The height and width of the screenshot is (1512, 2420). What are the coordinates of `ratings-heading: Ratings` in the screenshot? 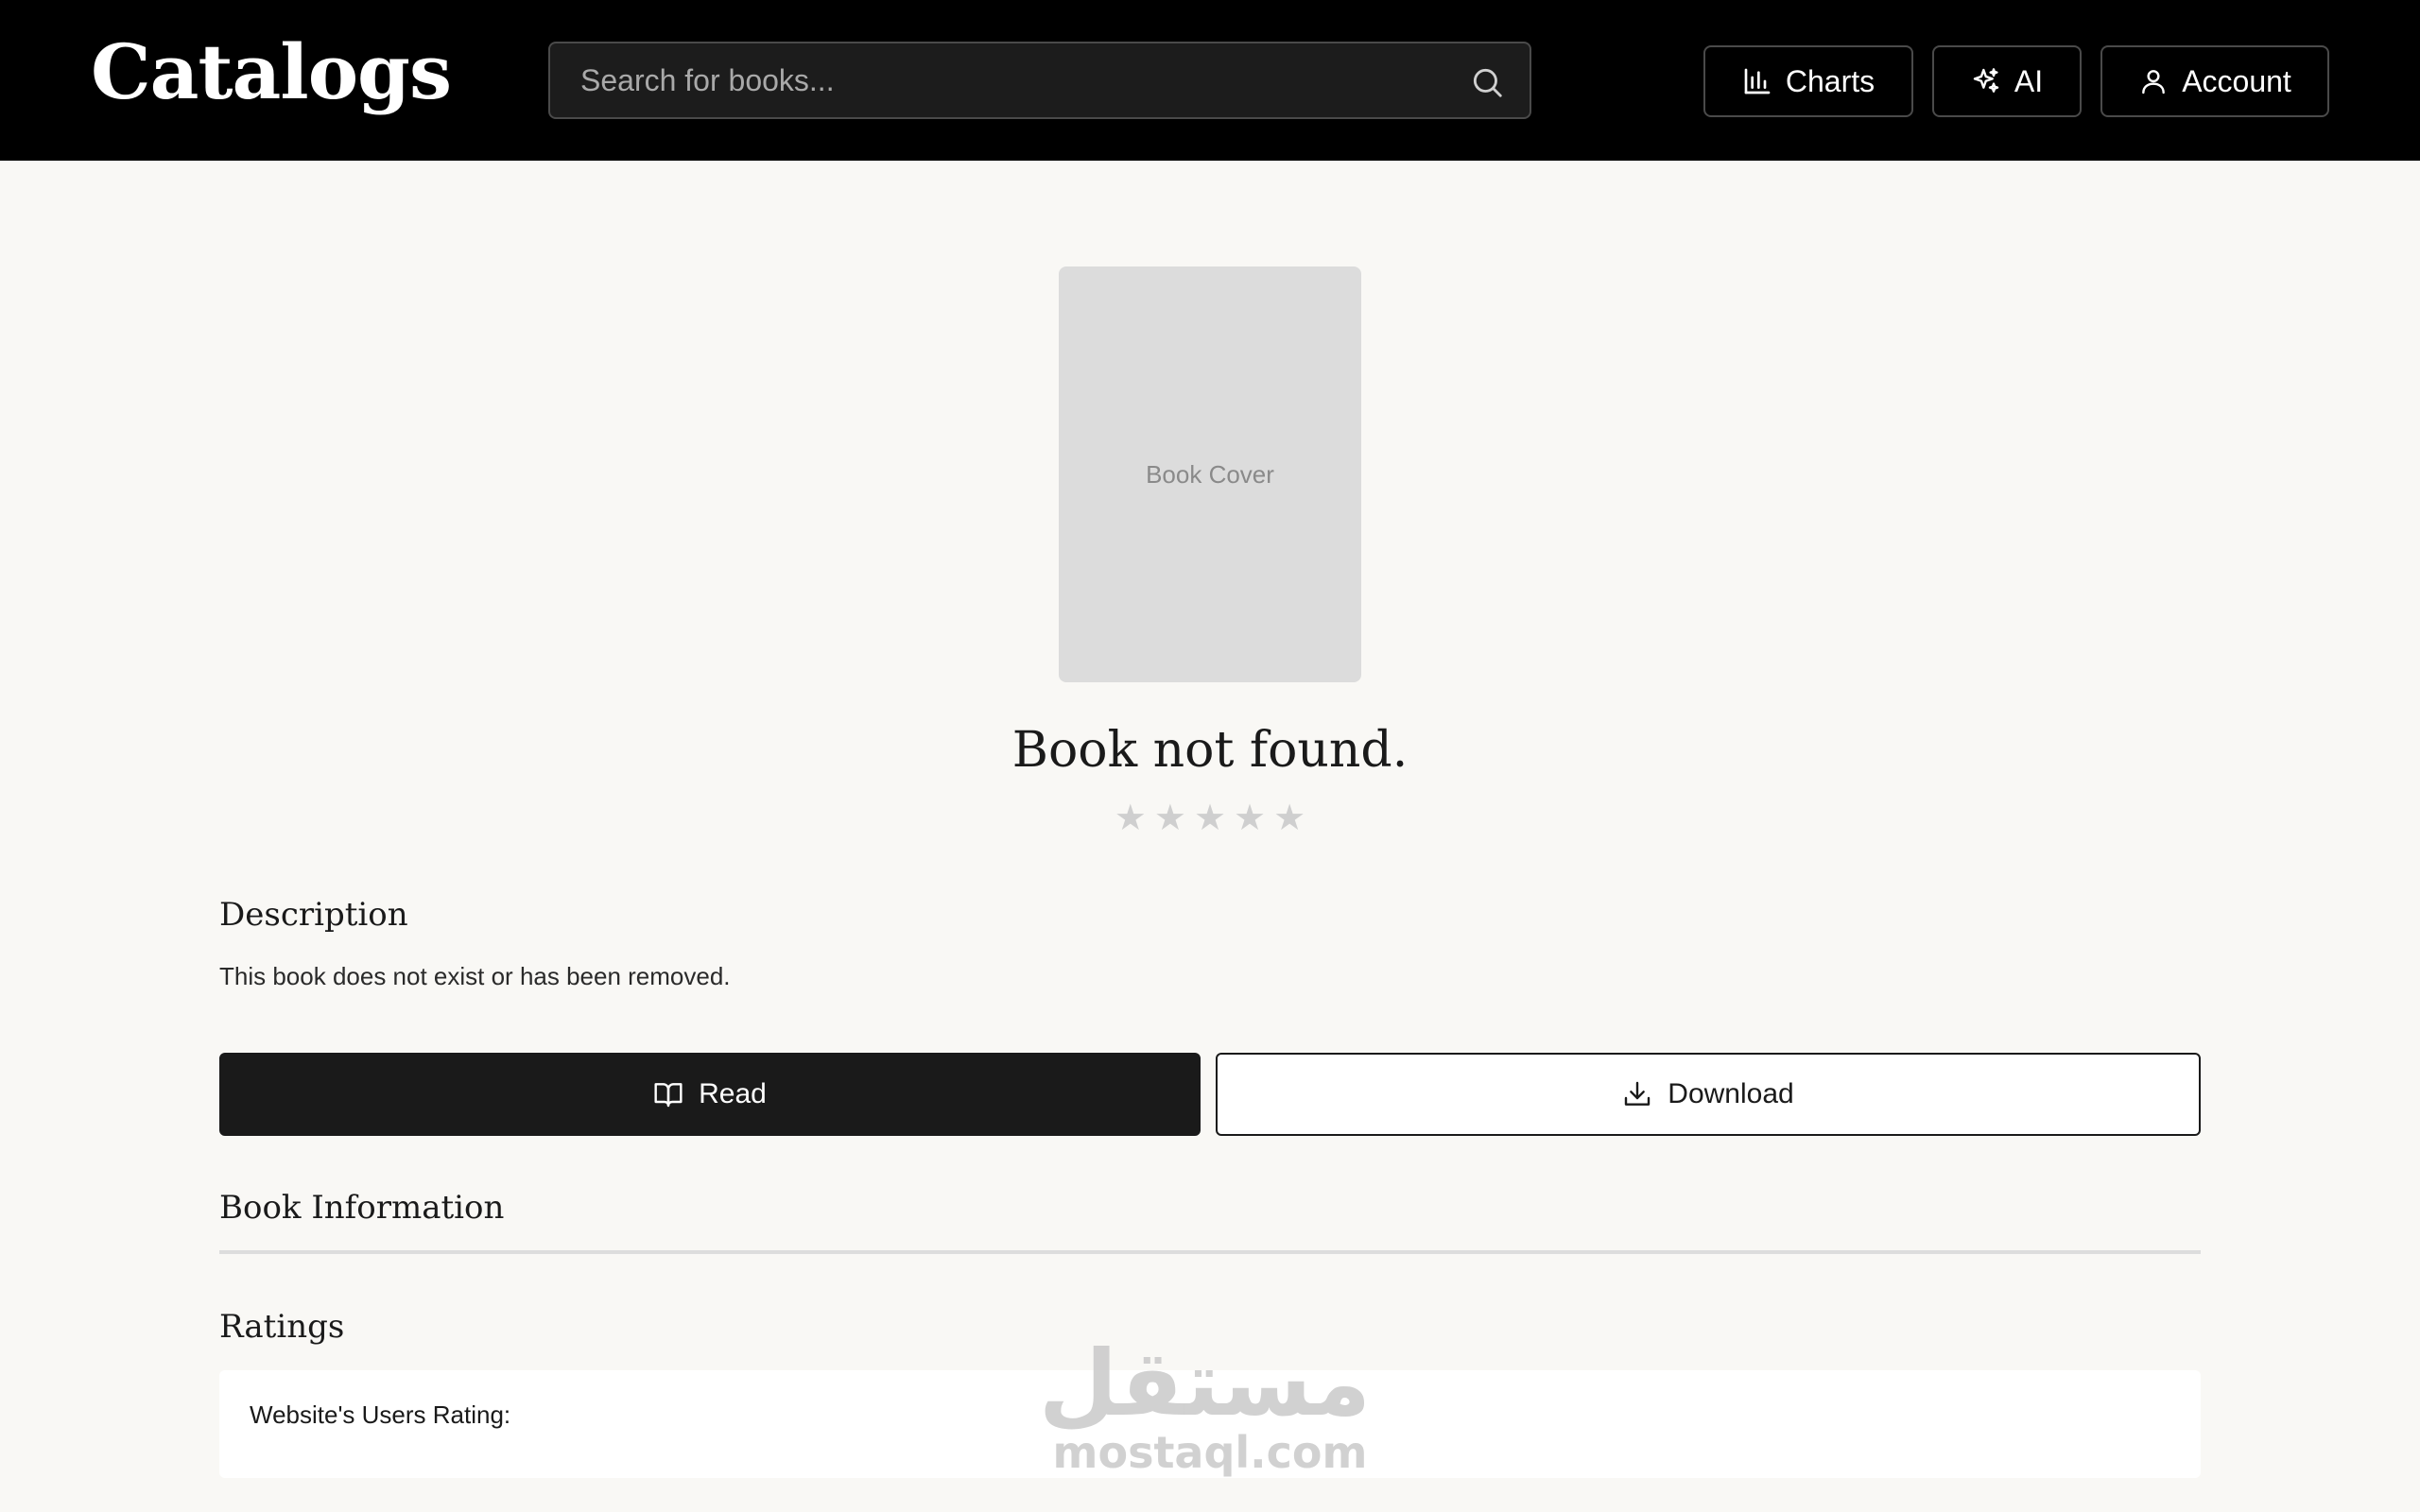 It's located at (282, 1327).